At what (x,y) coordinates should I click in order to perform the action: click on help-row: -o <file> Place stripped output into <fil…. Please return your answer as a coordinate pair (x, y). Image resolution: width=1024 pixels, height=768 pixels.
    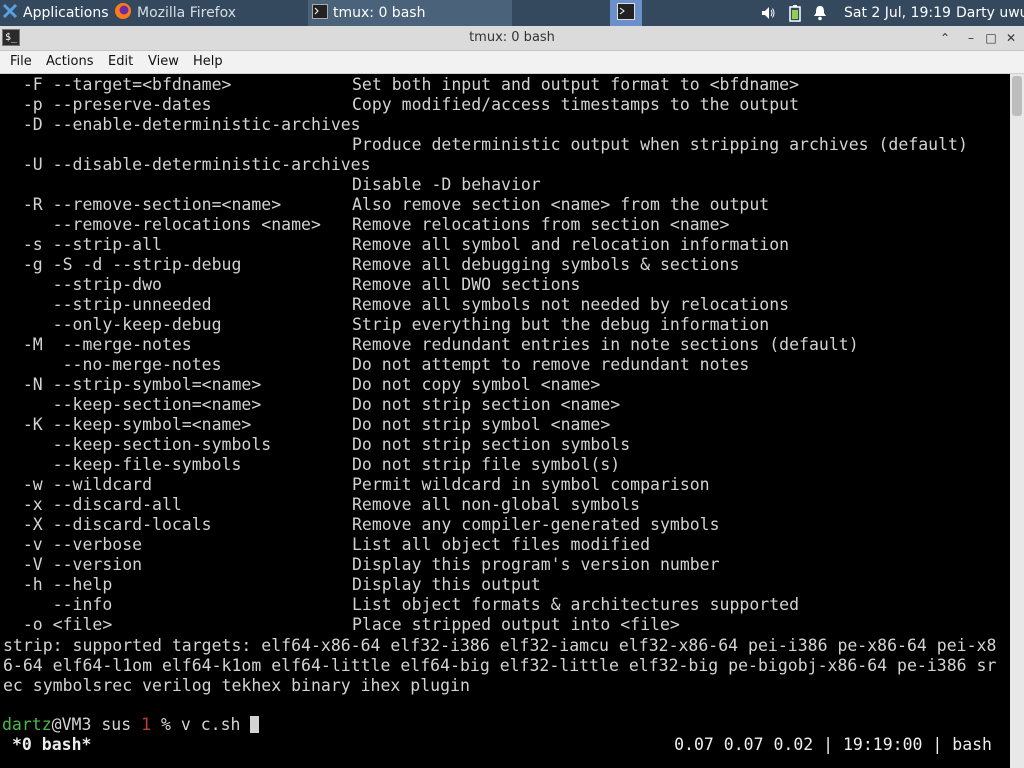
    Looking at the image, I should click on (505, 625).